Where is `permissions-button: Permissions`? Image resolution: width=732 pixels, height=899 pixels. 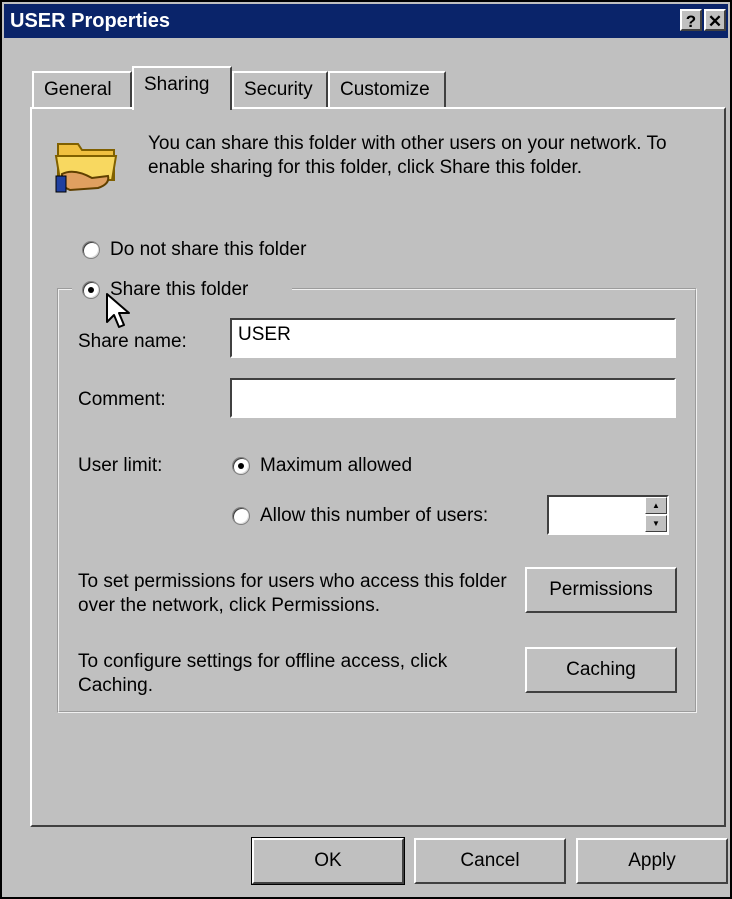 permissions-button: Permissions is located at coordinates (601, 590).